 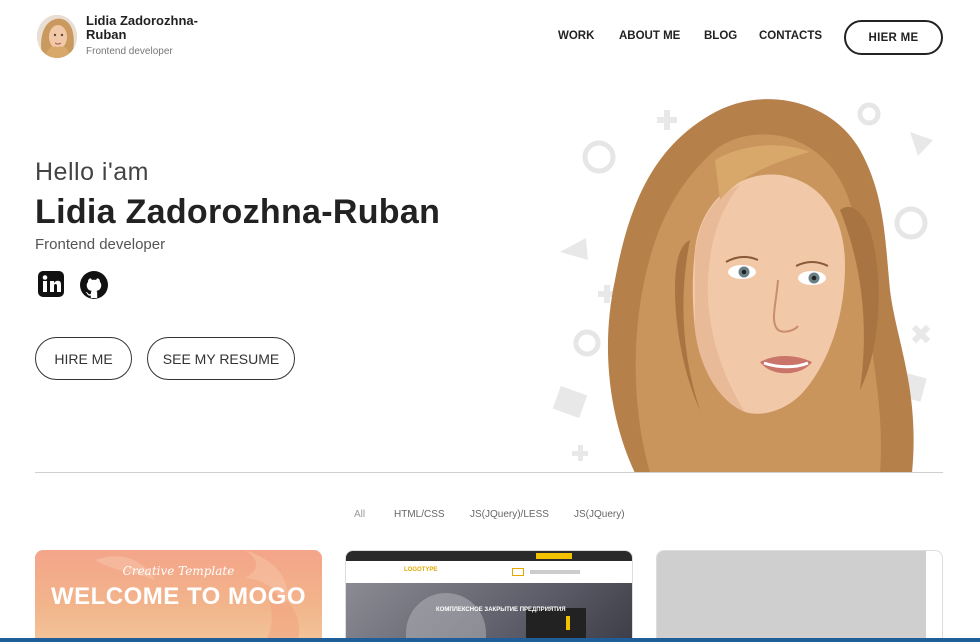 I want to click on project-card-placeholder, so click(x=799, y=596).